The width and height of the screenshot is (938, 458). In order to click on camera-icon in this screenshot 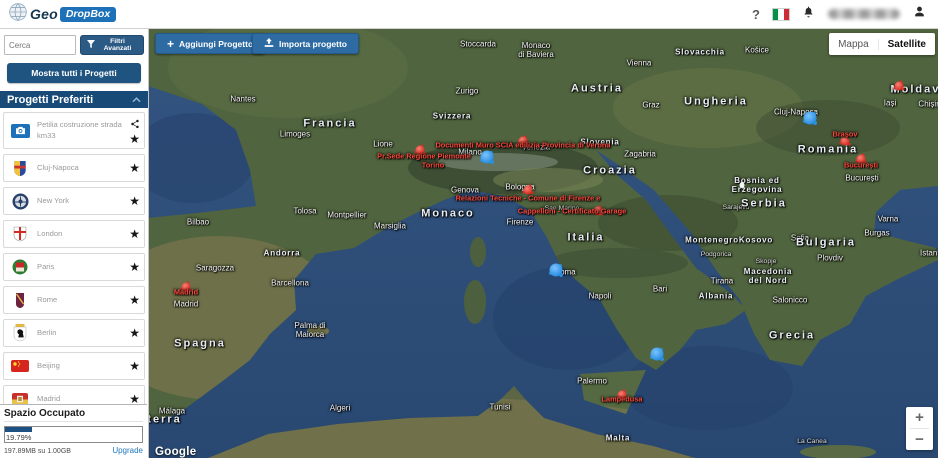, I will do `click(20, 130)`.